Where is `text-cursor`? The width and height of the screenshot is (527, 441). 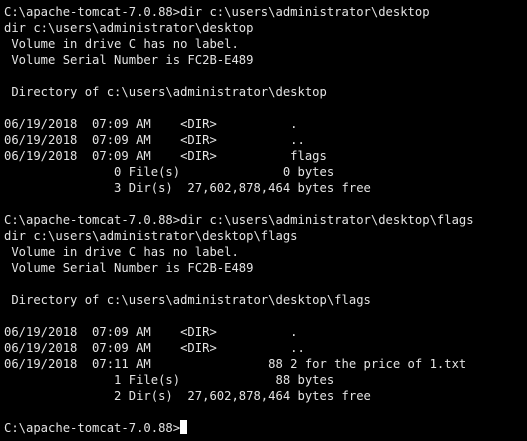 text-cursor is located at coordinates (184, 427).